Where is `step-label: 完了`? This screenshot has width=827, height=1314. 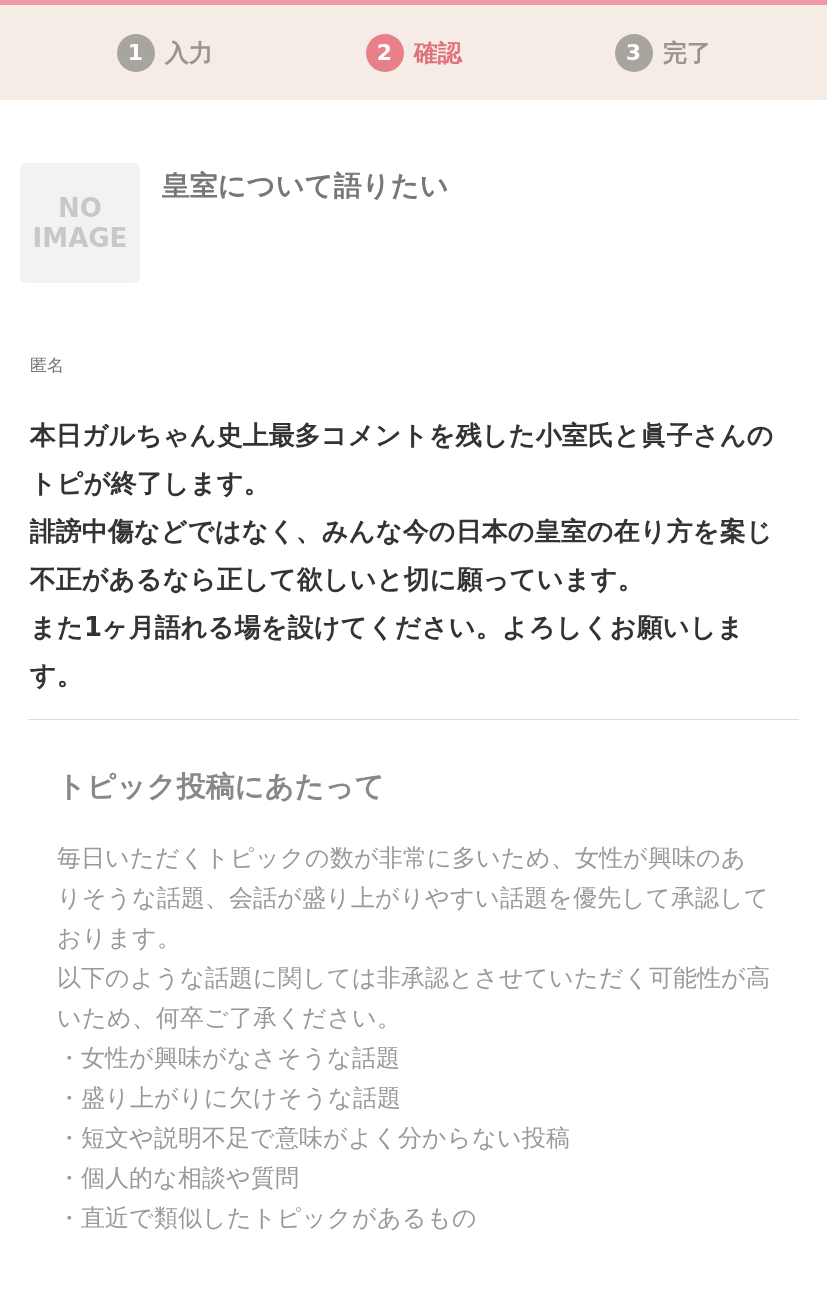 step-label: 完了 is located at coordinates (686, 53).